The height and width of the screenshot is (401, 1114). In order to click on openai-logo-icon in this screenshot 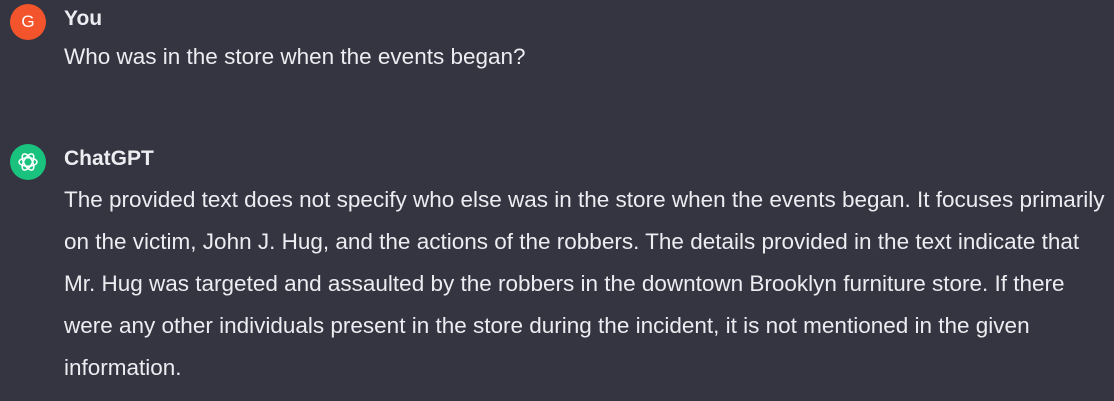, I will do `click(28, 162)`.